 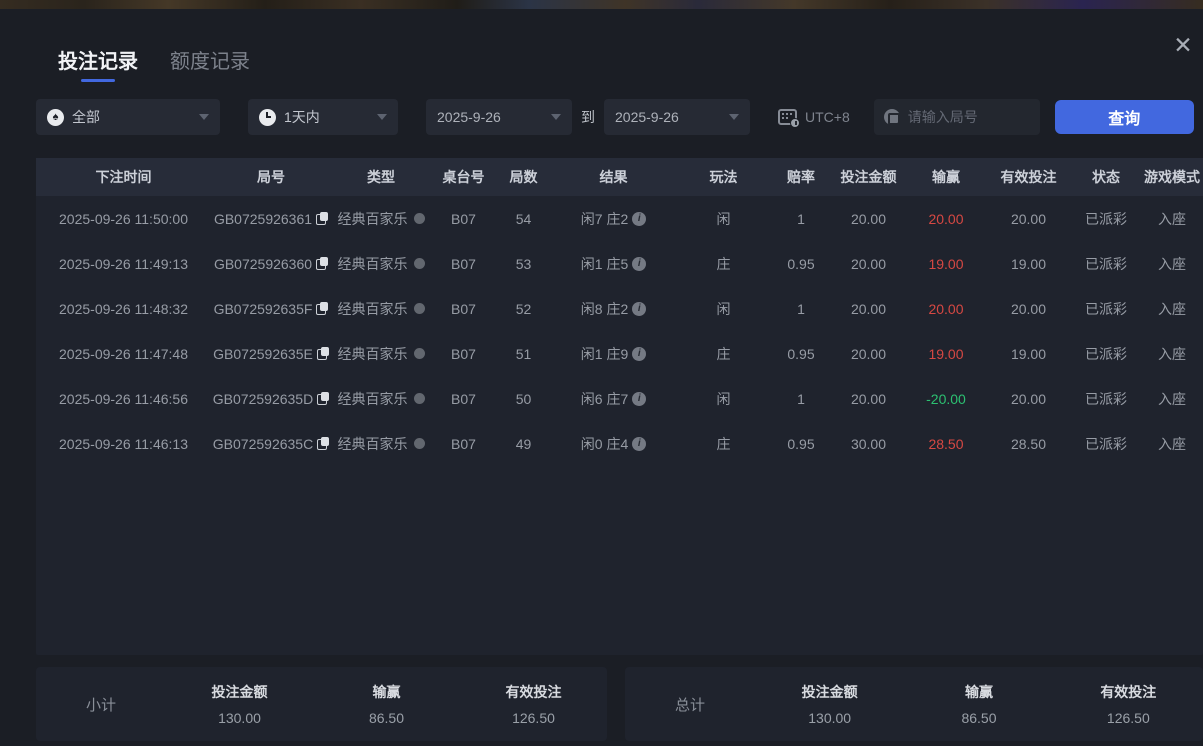 I want to click on cell-valid-bet: 28.50, so click(x=1028, y=443).